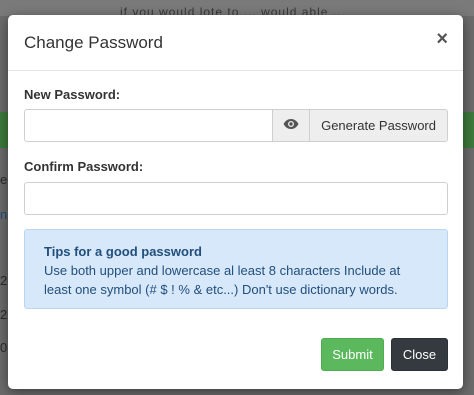 The width and height of the screenshot is (474, 395). What do you see at coordinates (123, 251) in the screenshot?
I see `tips-title: Tips for a good password` at bounding box center [123, 251].